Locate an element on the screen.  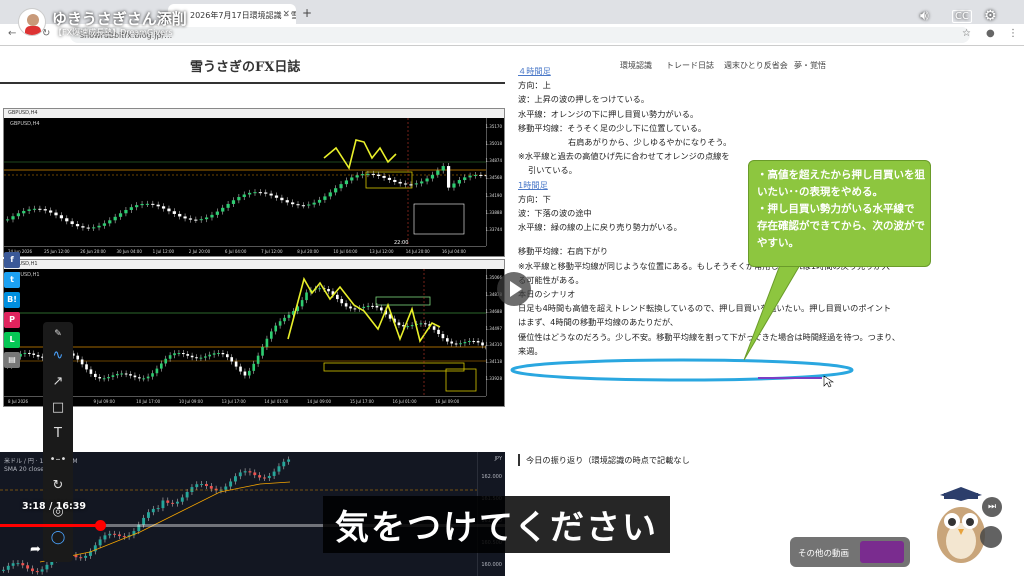
captions-icon: CC is located at coordinates (962, 16).